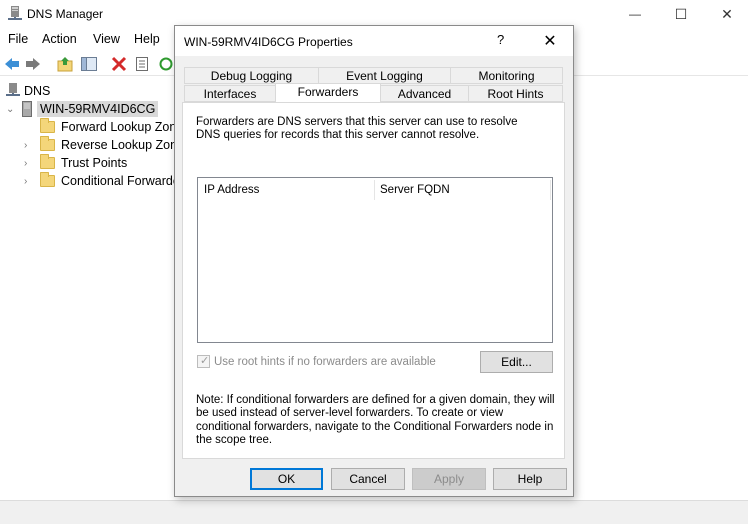 The width and height of the screenshot is (748, 524). Describe the element at coordinates (530, 479) in the screenshot. I see `help-button: Help` at that location.